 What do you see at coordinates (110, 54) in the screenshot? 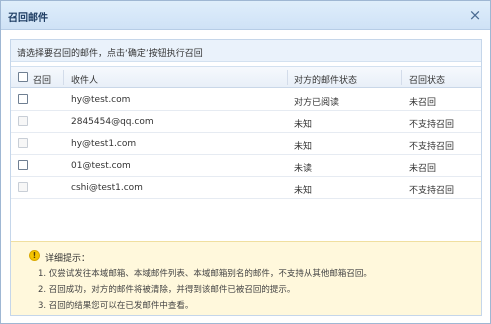
I see `instruction-text: 请选择要召回的邮件，点击‘确定’按钮执行召回` at bounding box center [110, 54].